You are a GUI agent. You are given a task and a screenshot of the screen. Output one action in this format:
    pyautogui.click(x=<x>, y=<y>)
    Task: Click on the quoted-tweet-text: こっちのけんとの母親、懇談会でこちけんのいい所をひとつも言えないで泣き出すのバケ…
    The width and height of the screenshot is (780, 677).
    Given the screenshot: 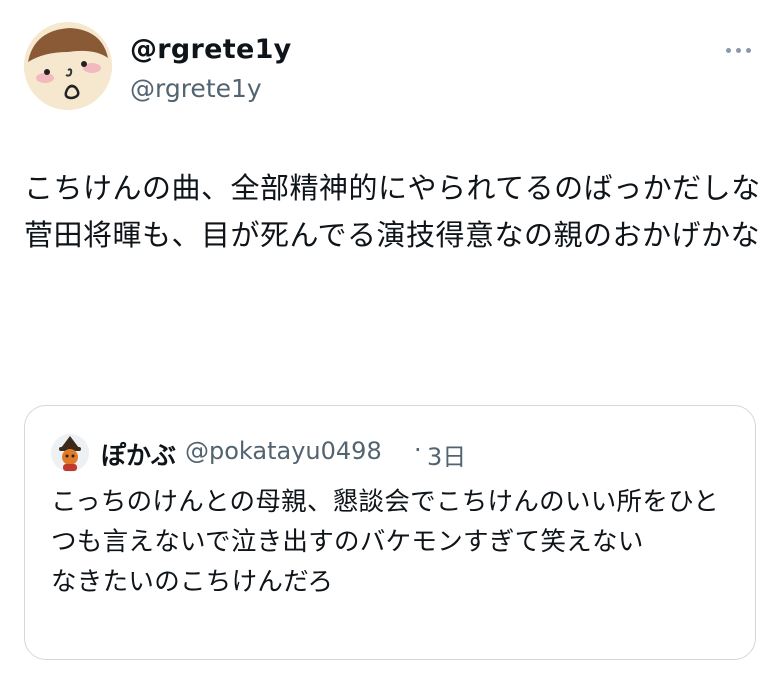 What is the action you would take?
    pyautogui.click(x=385, y=542)
    